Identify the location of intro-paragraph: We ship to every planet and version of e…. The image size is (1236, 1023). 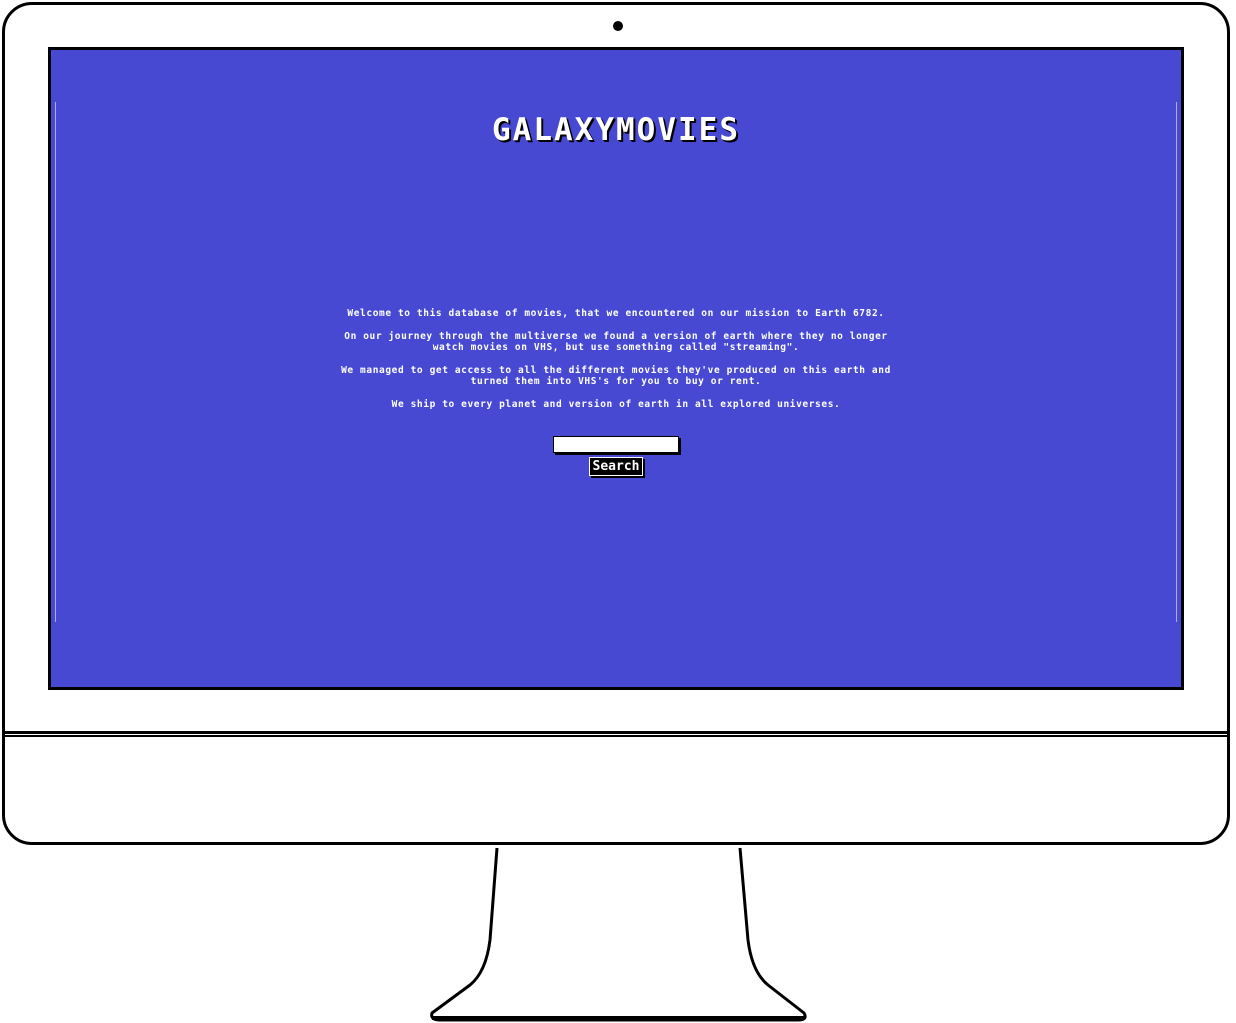
(616, 404).